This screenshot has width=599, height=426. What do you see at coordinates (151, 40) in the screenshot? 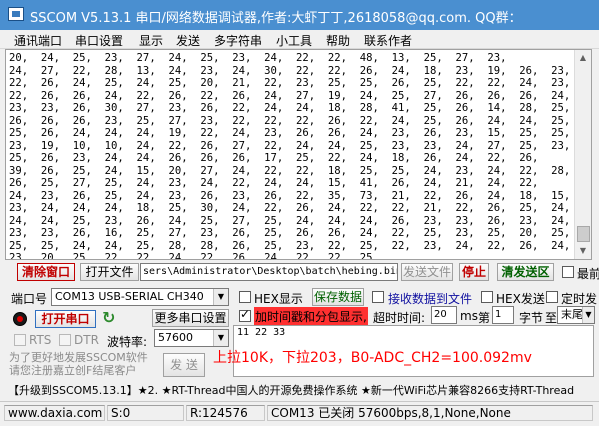
I see `menu-display: 显示` at bounding box center [151, 40].